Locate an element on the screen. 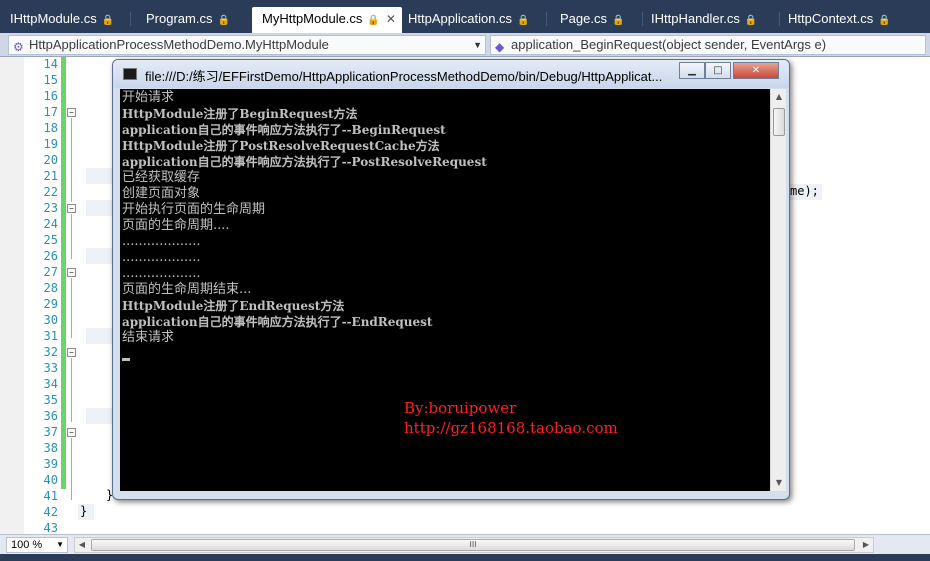 The height and width of the screenshot is (561, 930). tab-program: Program.cs 🔒 is located at coordinates (192, 19).